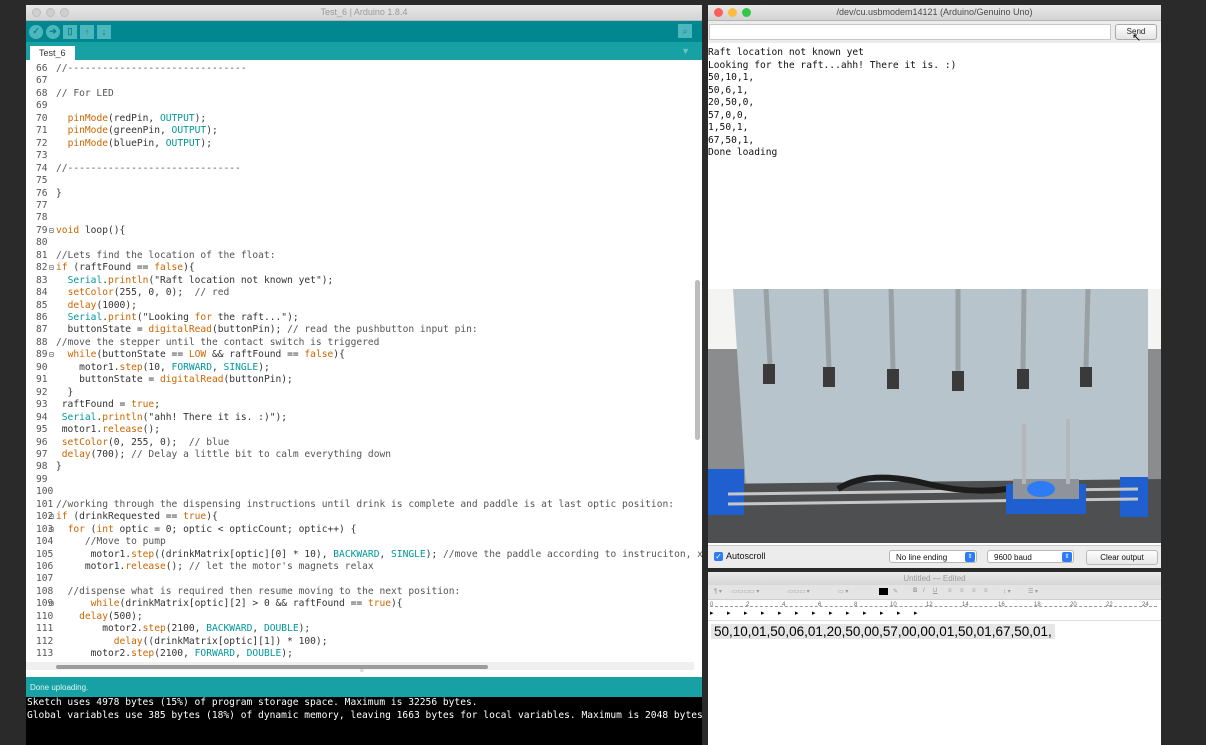 The width and height of the screenshot is (1206, 745). Describe the element at coordinates (685, 51) in the screenshot. I see `tab-menu-icon: ▼` at that location.